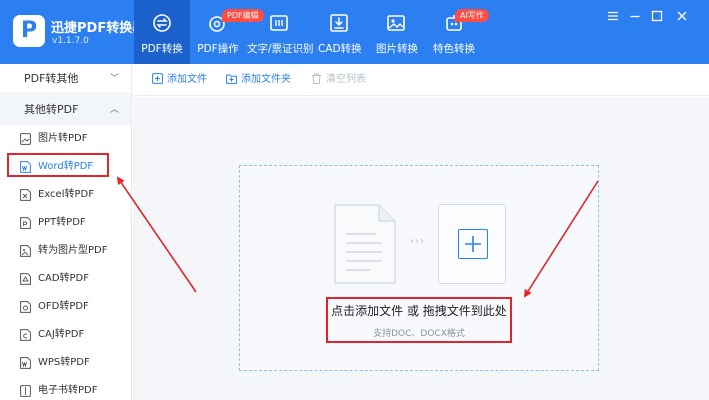 The width and height of the screenshot is (709, 400). Describe the element at coordinates (61, 334) in the screenshot. I see `sidebar-item-label: CAJ转PDF` at that location.